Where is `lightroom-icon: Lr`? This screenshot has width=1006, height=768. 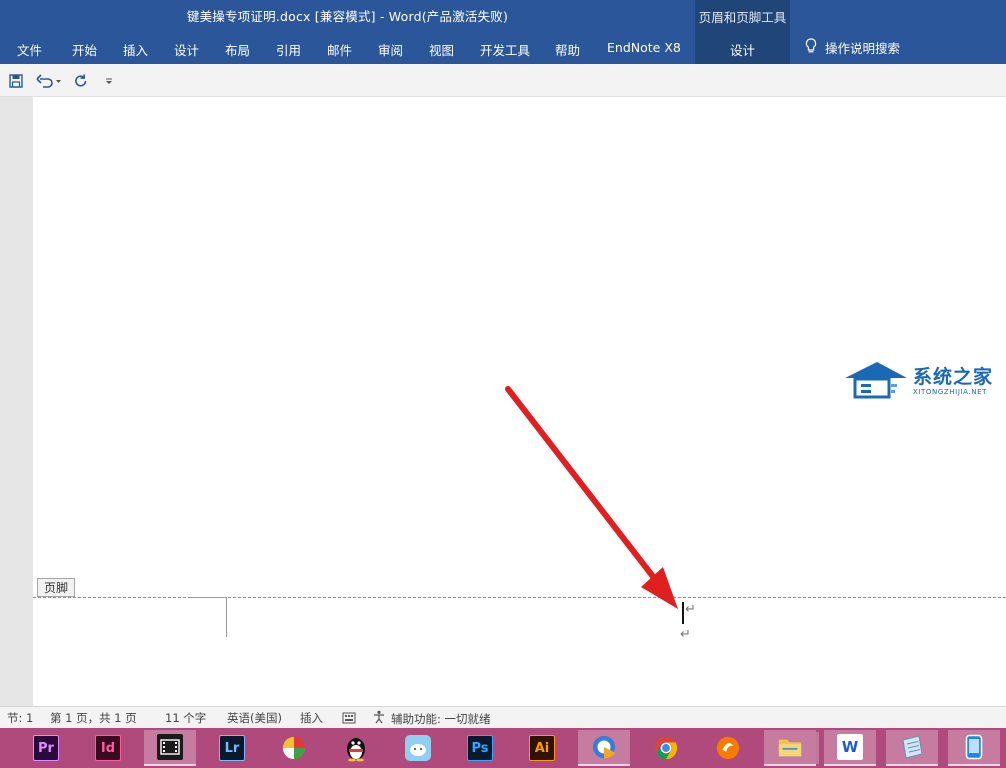 lightroom-icon: Lr is located at coordinates (232, 748).